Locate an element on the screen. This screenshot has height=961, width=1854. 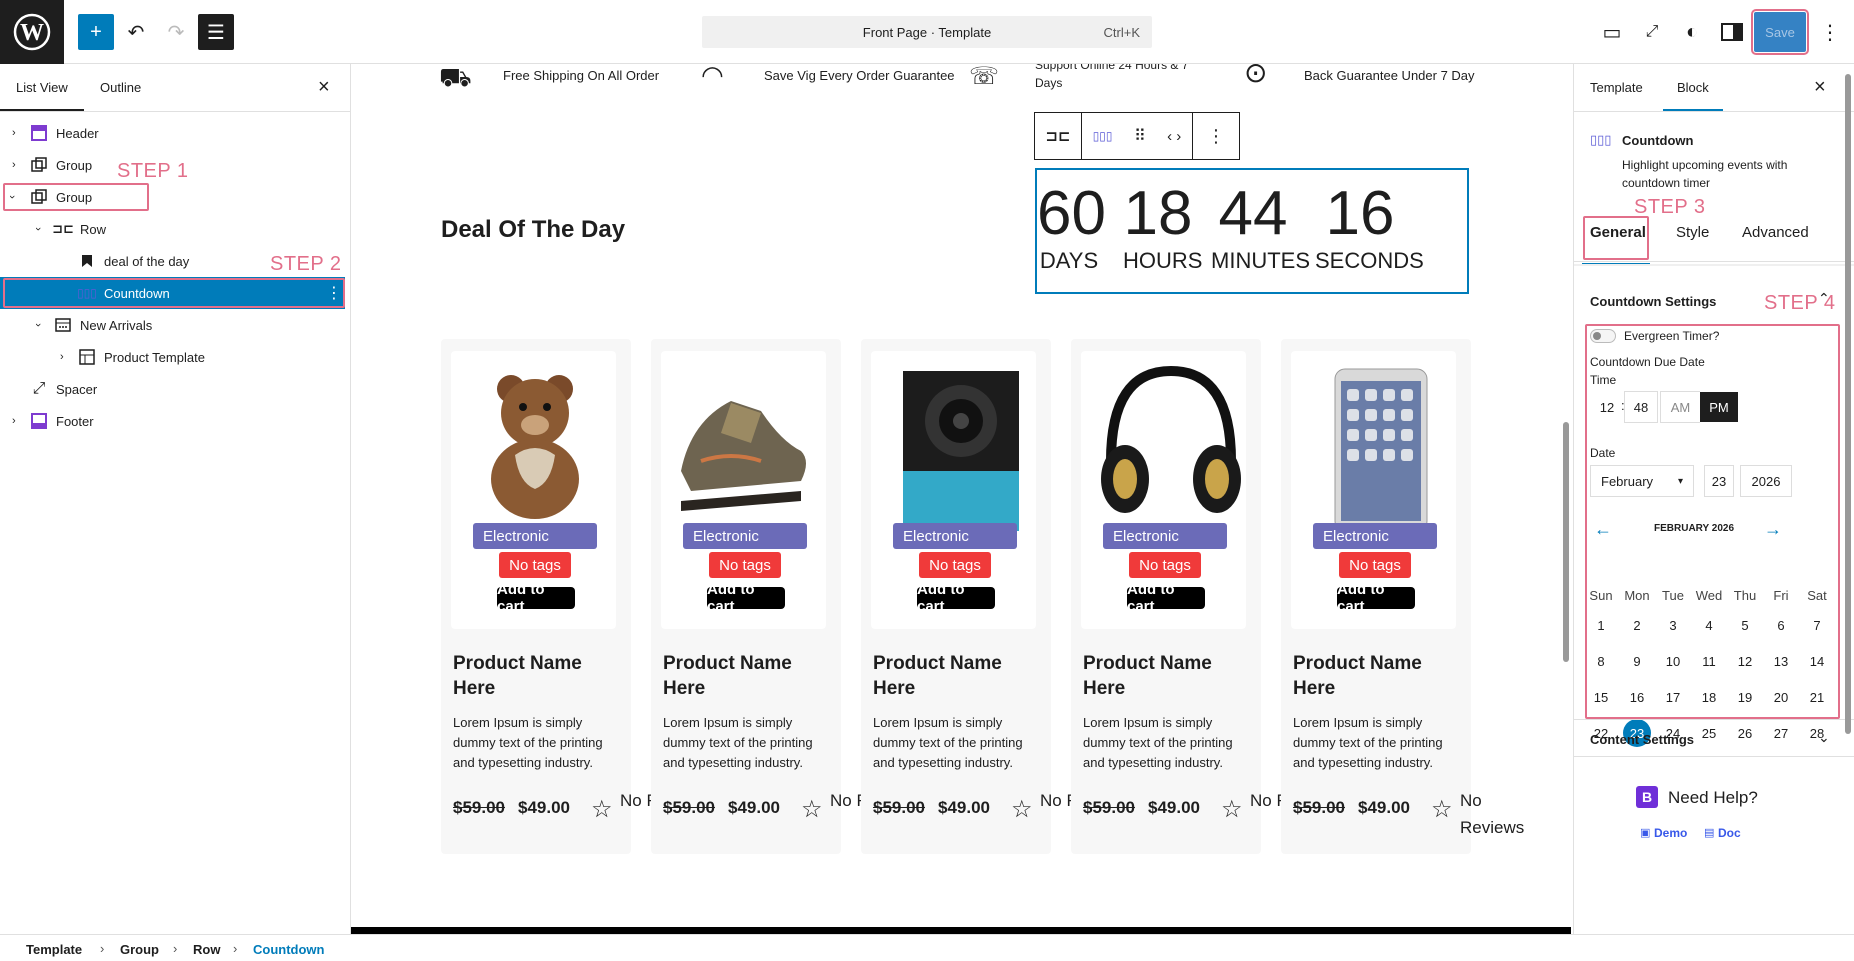
canvas-scrollbar is located at coordinates (1566, 499).